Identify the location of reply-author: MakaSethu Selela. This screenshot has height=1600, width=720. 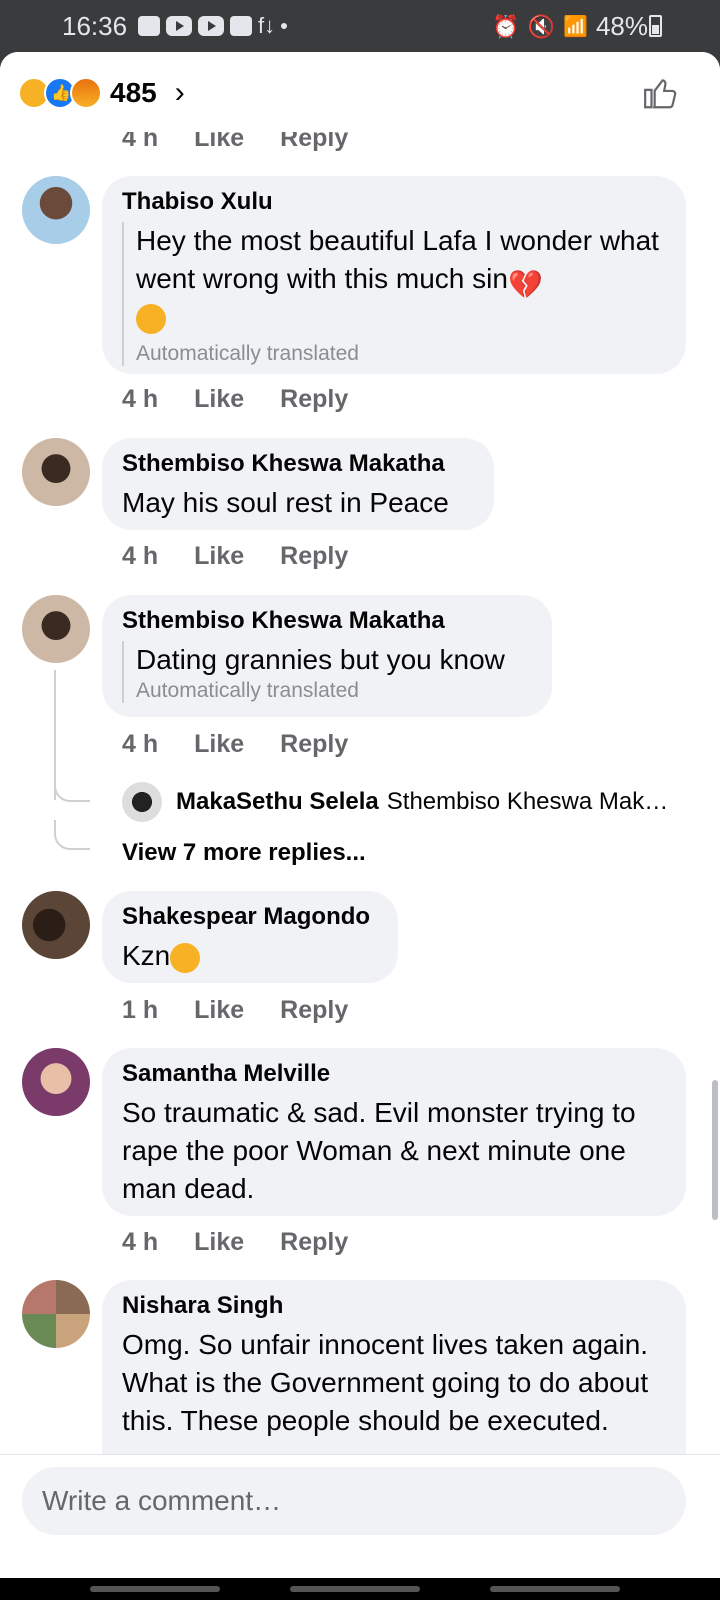
(277, 802).